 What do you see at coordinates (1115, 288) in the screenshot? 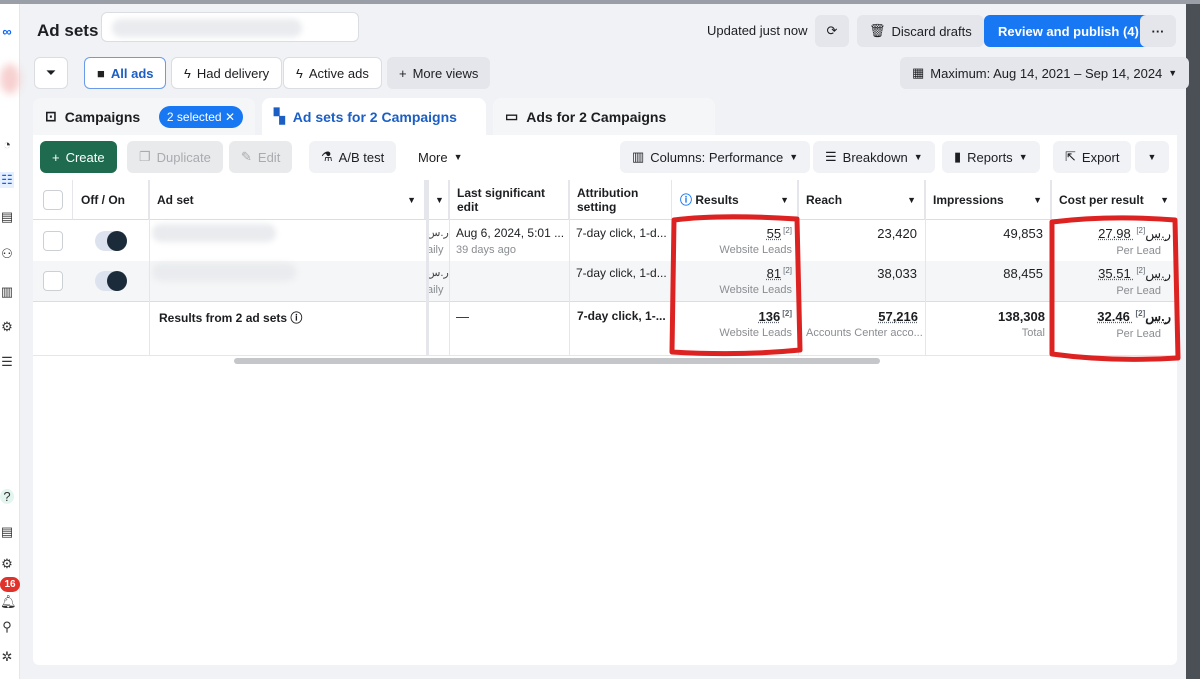
I see `annotation-cpr` at bounding box center [1115, 288].